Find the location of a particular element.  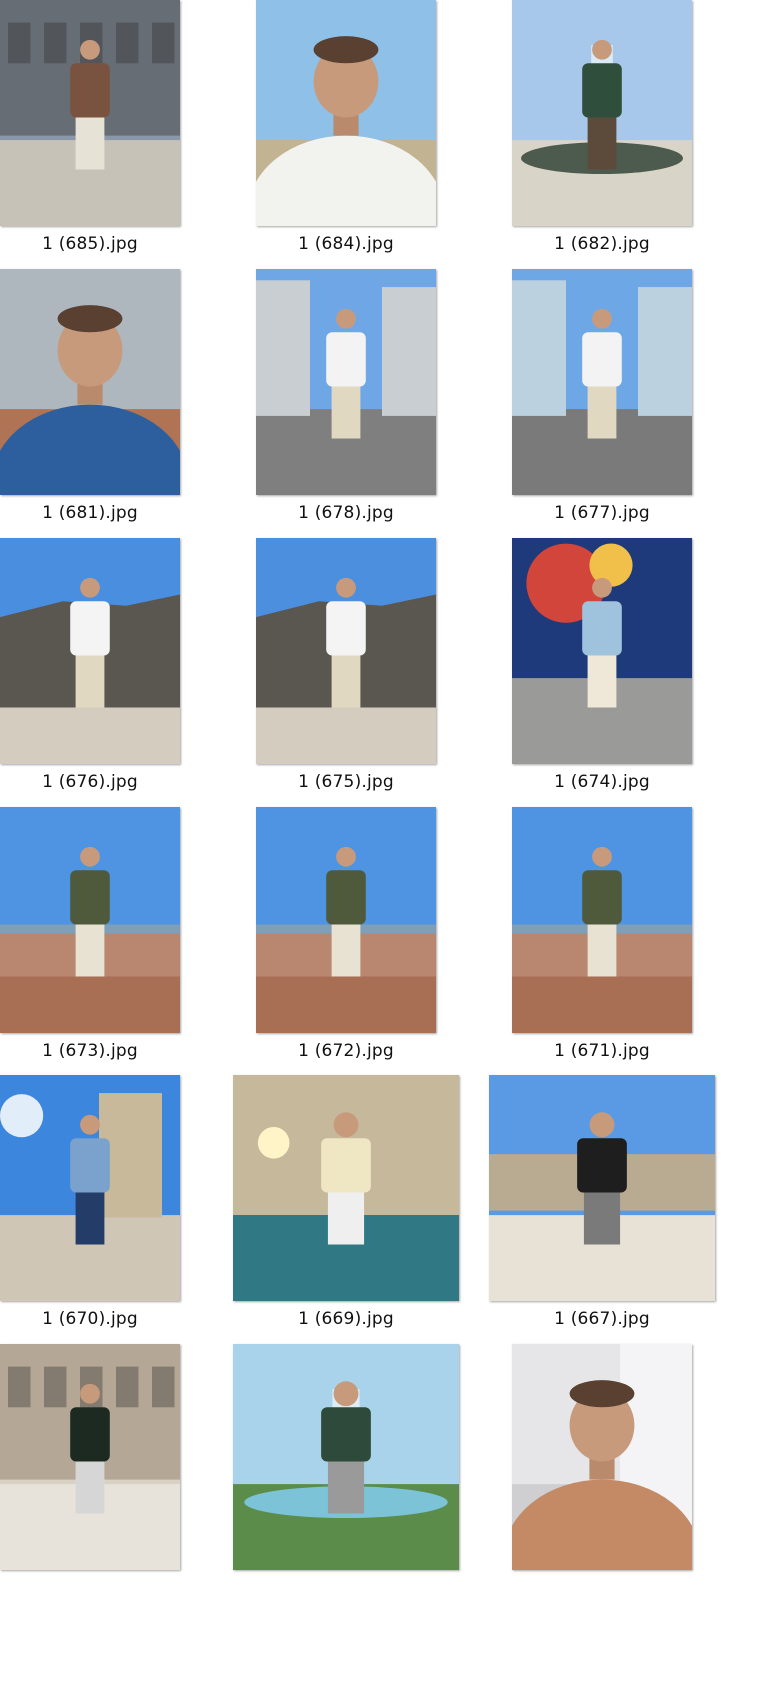

file-name-label: 1 (678).jpg is located at coordinates (346, 513).